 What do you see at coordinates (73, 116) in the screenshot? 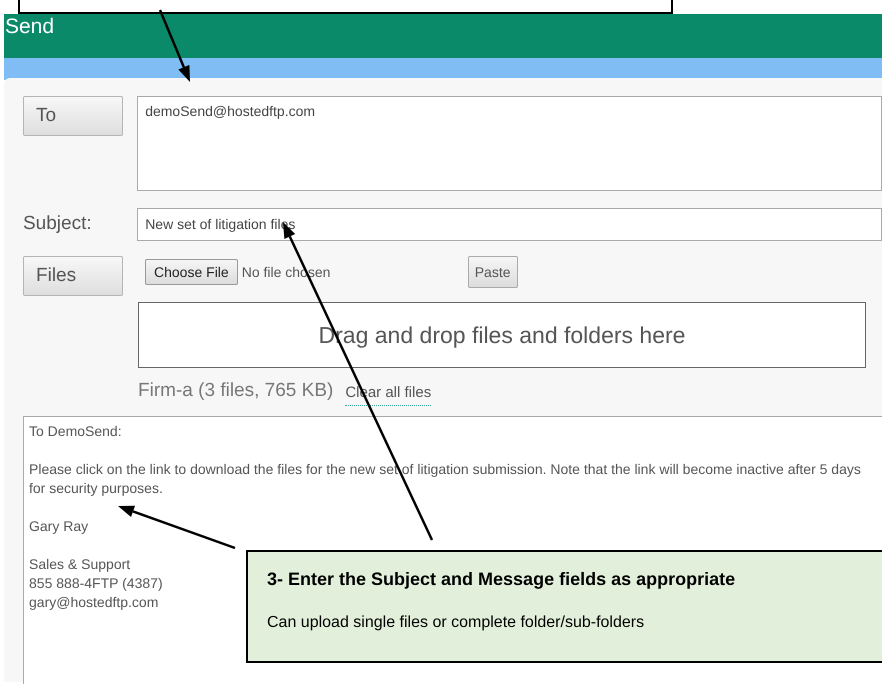
I see `to-button: To` at bounding box center [73, 116].